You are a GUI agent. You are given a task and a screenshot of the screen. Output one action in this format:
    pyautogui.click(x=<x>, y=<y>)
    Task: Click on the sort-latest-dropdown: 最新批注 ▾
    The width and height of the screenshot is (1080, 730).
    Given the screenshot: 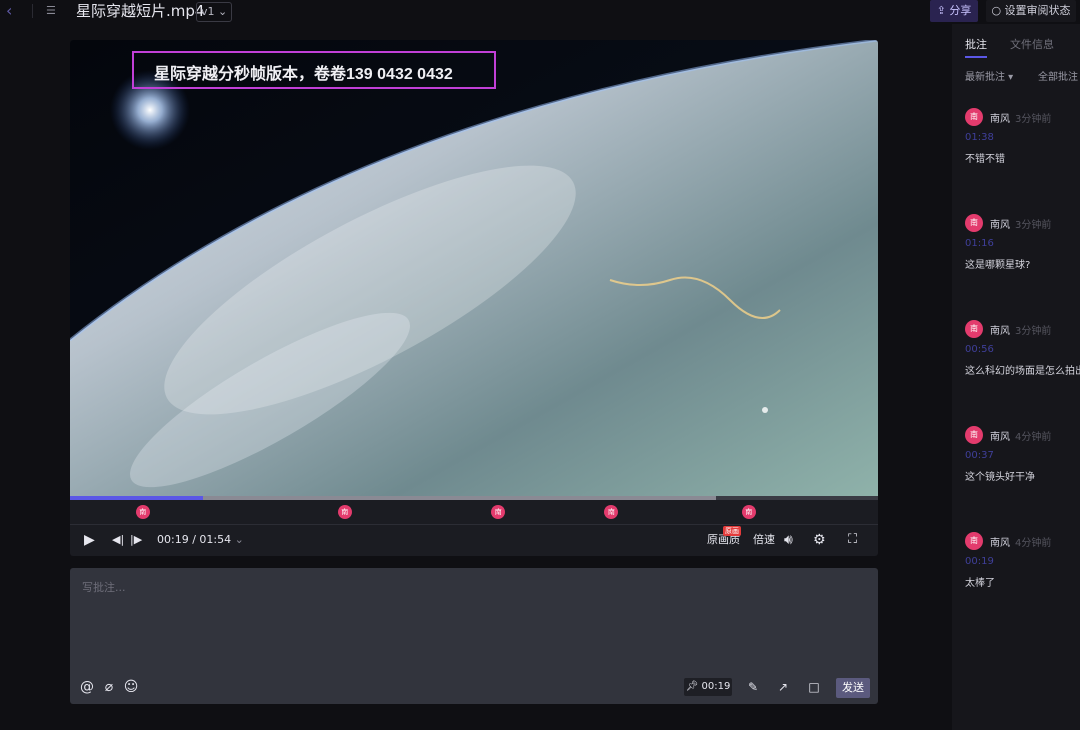 What is the action you would take?
    pyautogui.click(x=989, y=75)
    